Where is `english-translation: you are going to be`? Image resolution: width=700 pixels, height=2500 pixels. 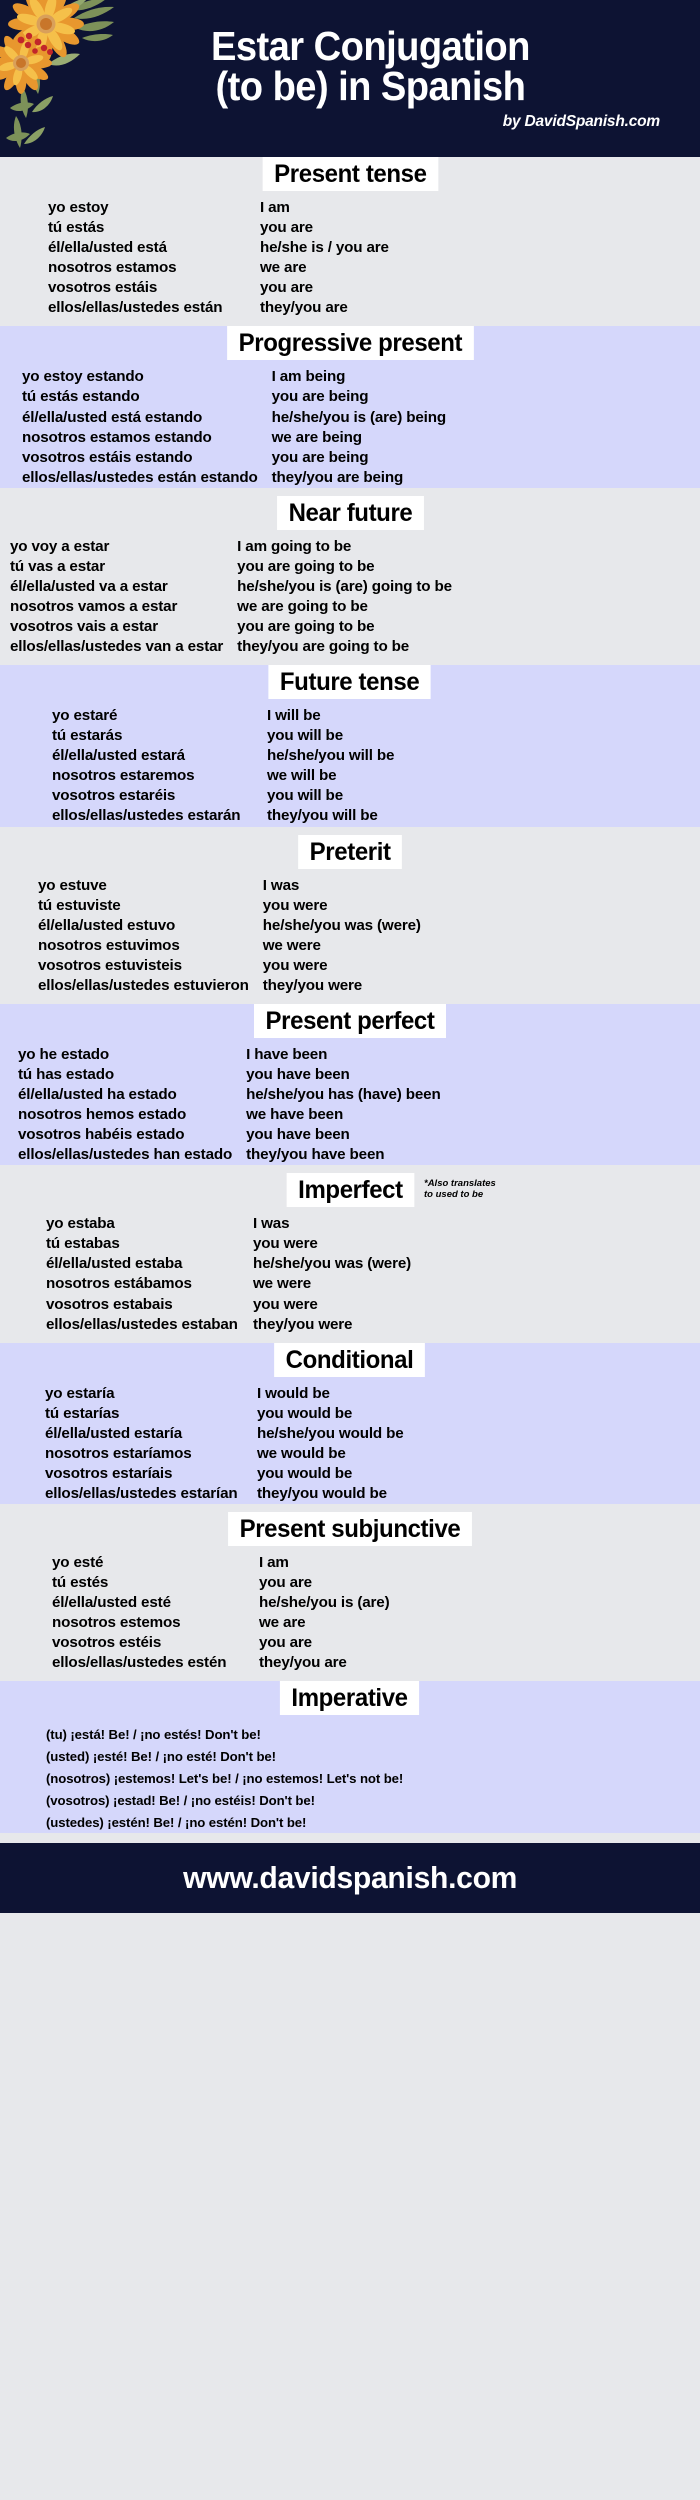 english-translation: you are going to be is located at coordinates (306, 626).